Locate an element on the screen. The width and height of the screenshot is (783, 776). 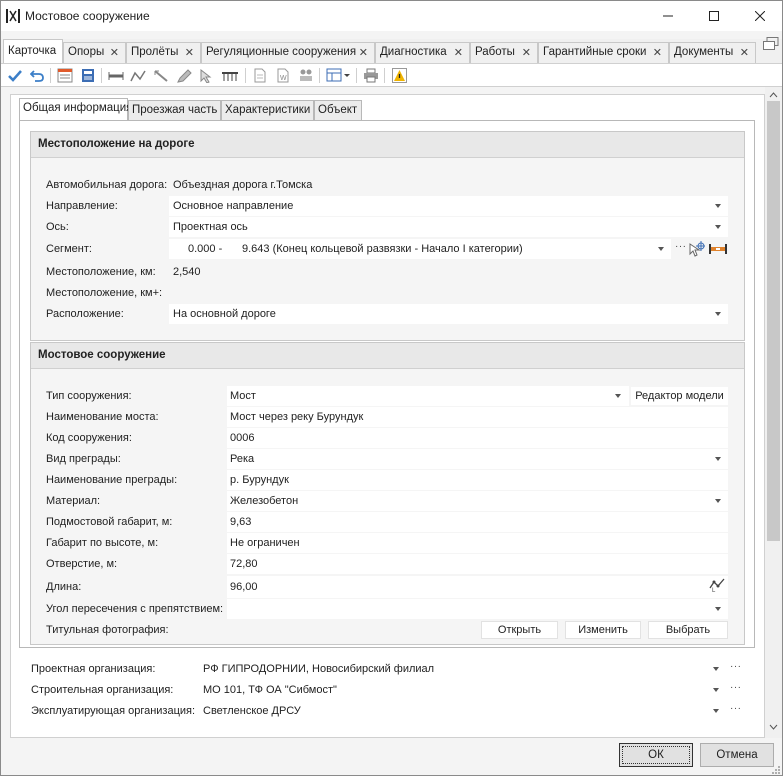
scroll-up-icon is located at coordinates (773, 95).